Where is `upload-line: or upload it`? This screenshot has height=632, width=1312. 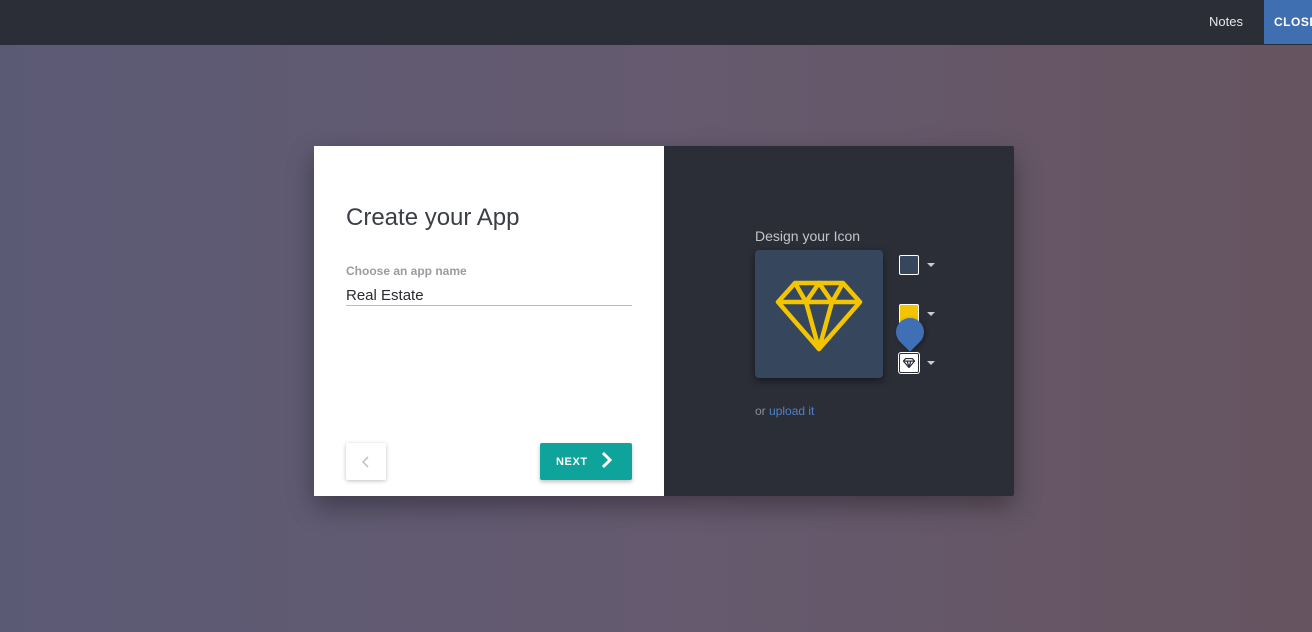 upload-line: or upload it is located at coordinates (784, 411).